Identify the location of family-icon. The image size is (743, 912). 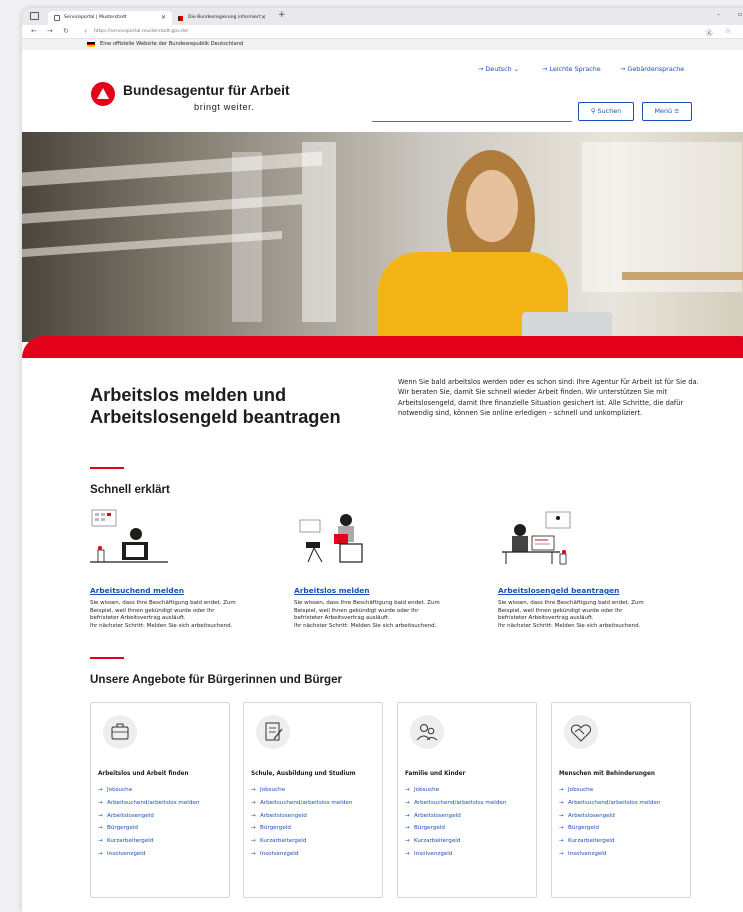
(427, 732).